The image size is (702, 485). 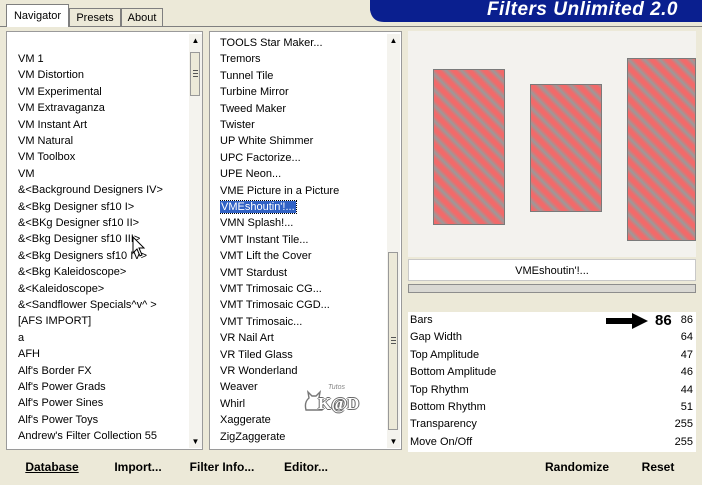 I want to click on category-item: AFH, so click(x=29, y=354).